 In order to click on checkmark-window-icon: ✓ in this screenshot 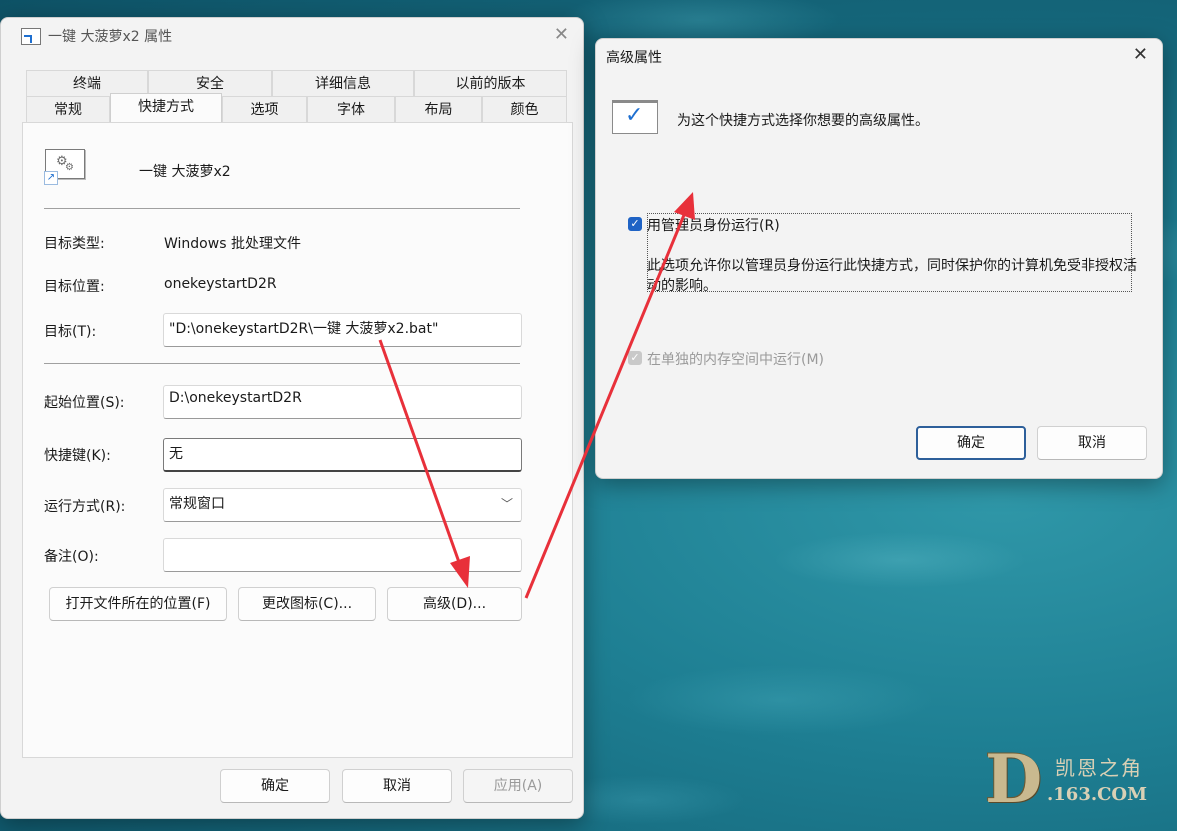, I will do `click(635, 117)`.